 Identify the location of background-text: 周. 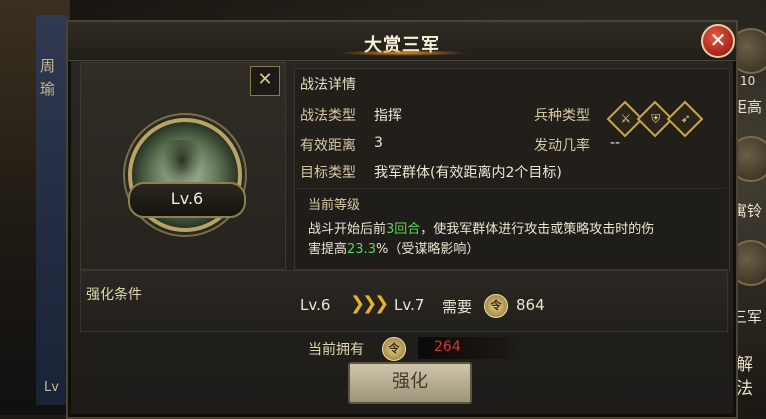
(48, 66).